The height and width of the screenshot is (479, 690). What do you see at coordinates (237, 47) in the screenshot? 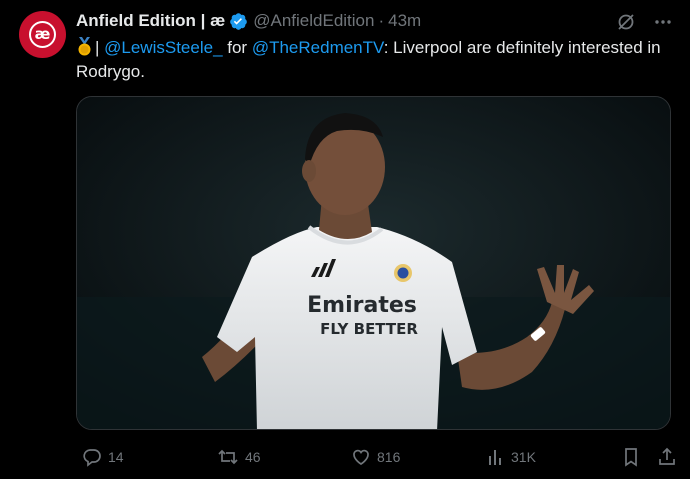
I see `text-middle: for` at bounding box center [237, 47].